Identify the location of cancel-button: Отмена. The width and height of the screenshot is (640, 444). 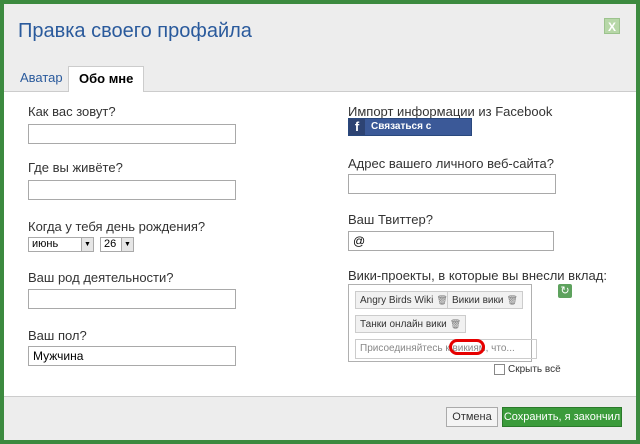
(472, 417).